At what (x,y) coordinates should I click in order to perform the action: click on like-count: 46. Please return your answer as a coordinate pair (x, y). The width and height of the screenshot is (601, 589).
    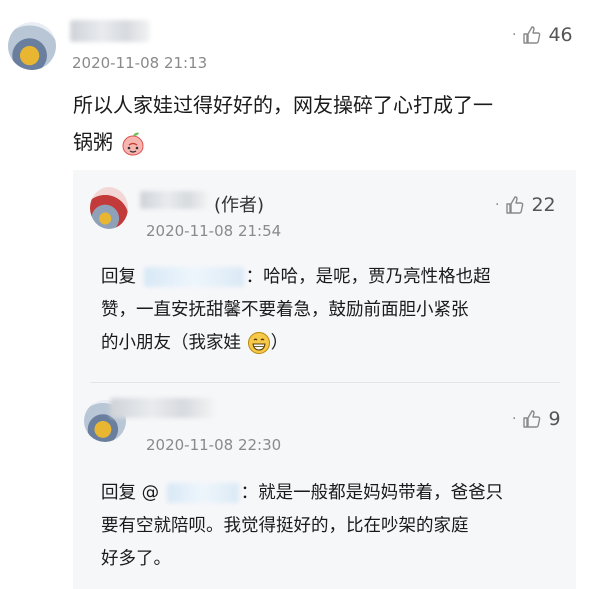
    Looking at the image, I should click on (560, 35).